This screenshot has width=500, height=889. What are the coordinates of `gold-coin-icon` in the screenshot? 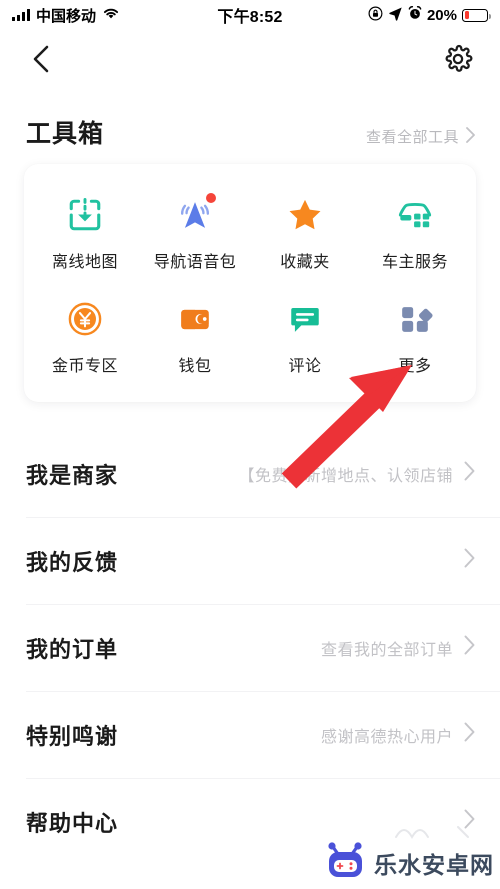 It's located at (85, 319).